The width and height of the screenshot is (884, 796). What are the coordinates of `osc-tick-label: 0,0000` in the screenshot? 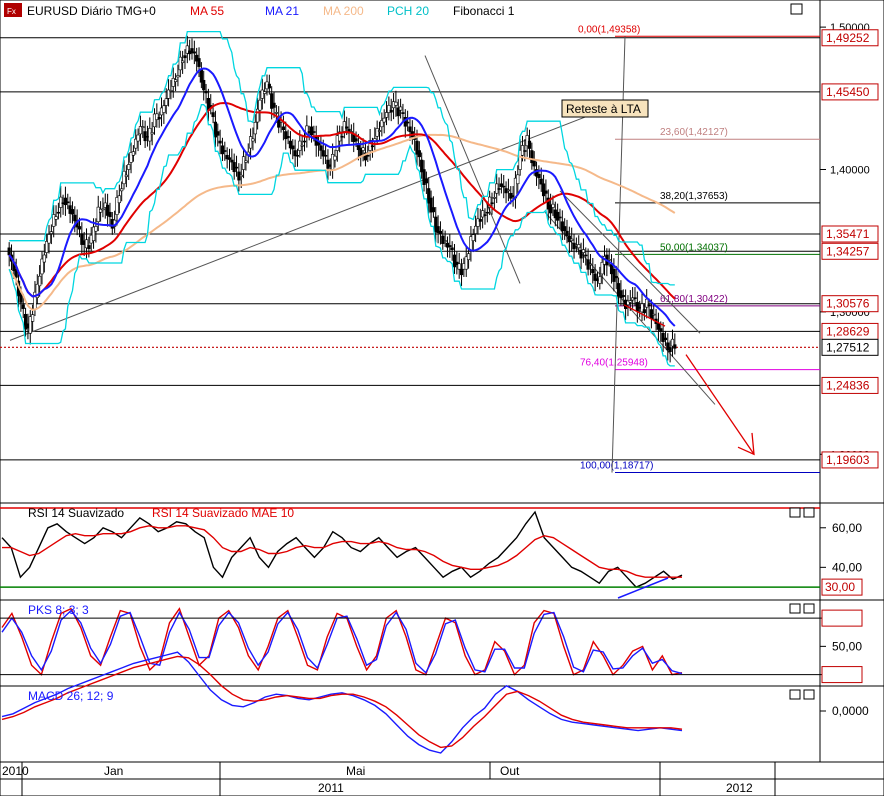 It's located at (850, 711).